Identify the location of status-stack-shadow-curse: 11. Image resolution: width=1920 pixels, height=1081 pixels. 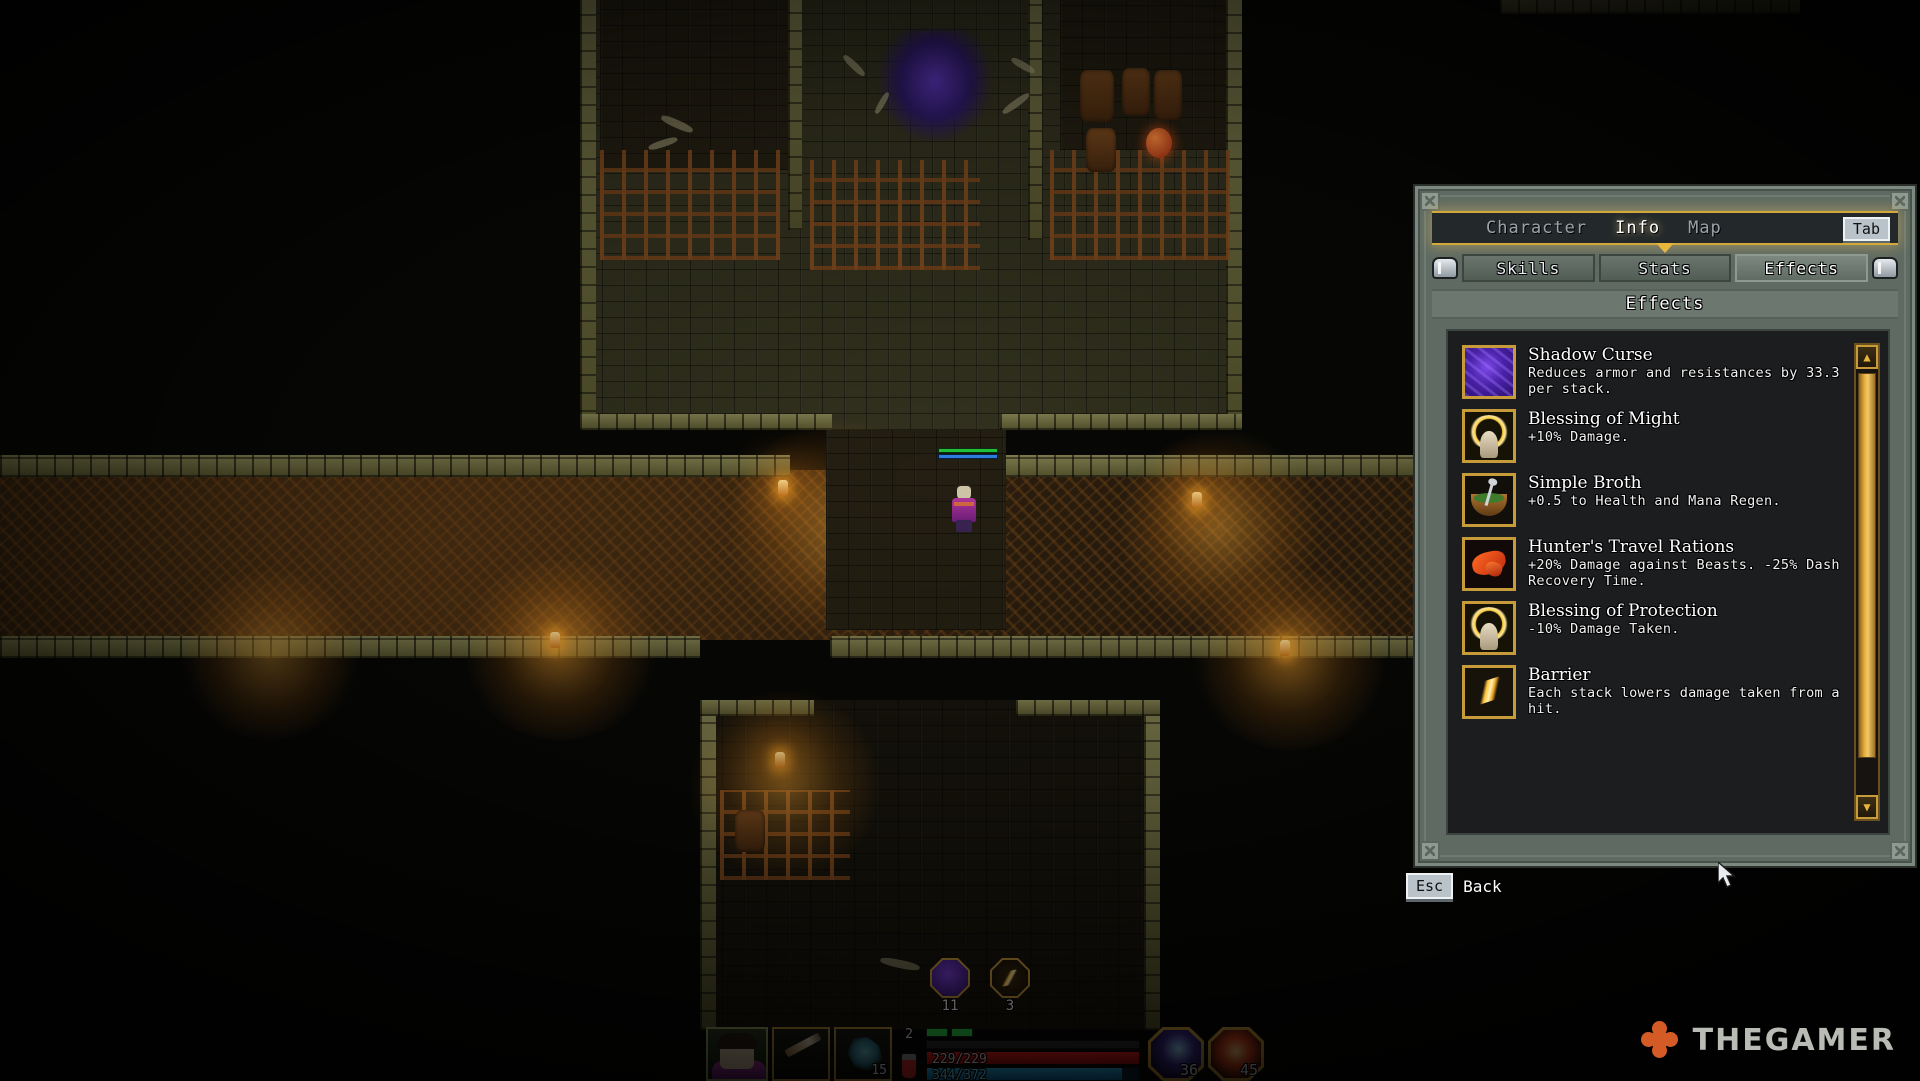
(950, 986).